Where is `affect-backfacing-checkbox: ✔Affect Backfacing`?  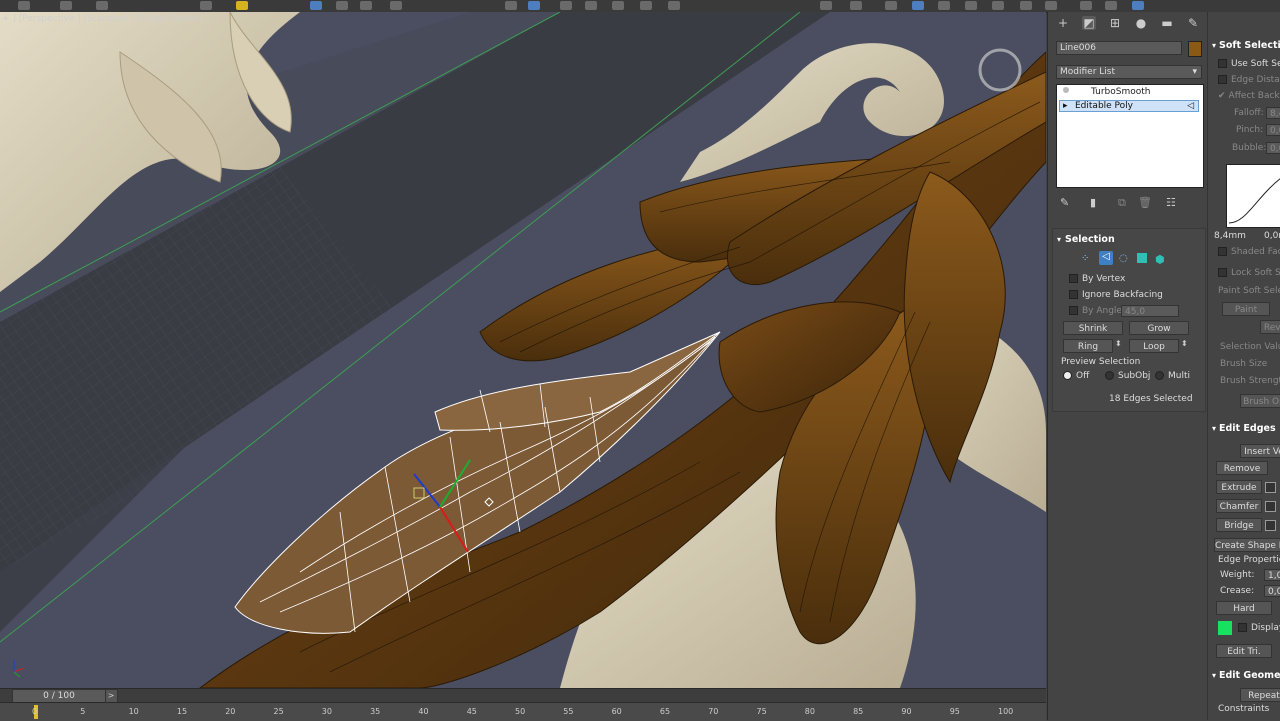
affect-backfacing-checkbox: ✔Affect Backfacing is located at coordinates (1249, 96).